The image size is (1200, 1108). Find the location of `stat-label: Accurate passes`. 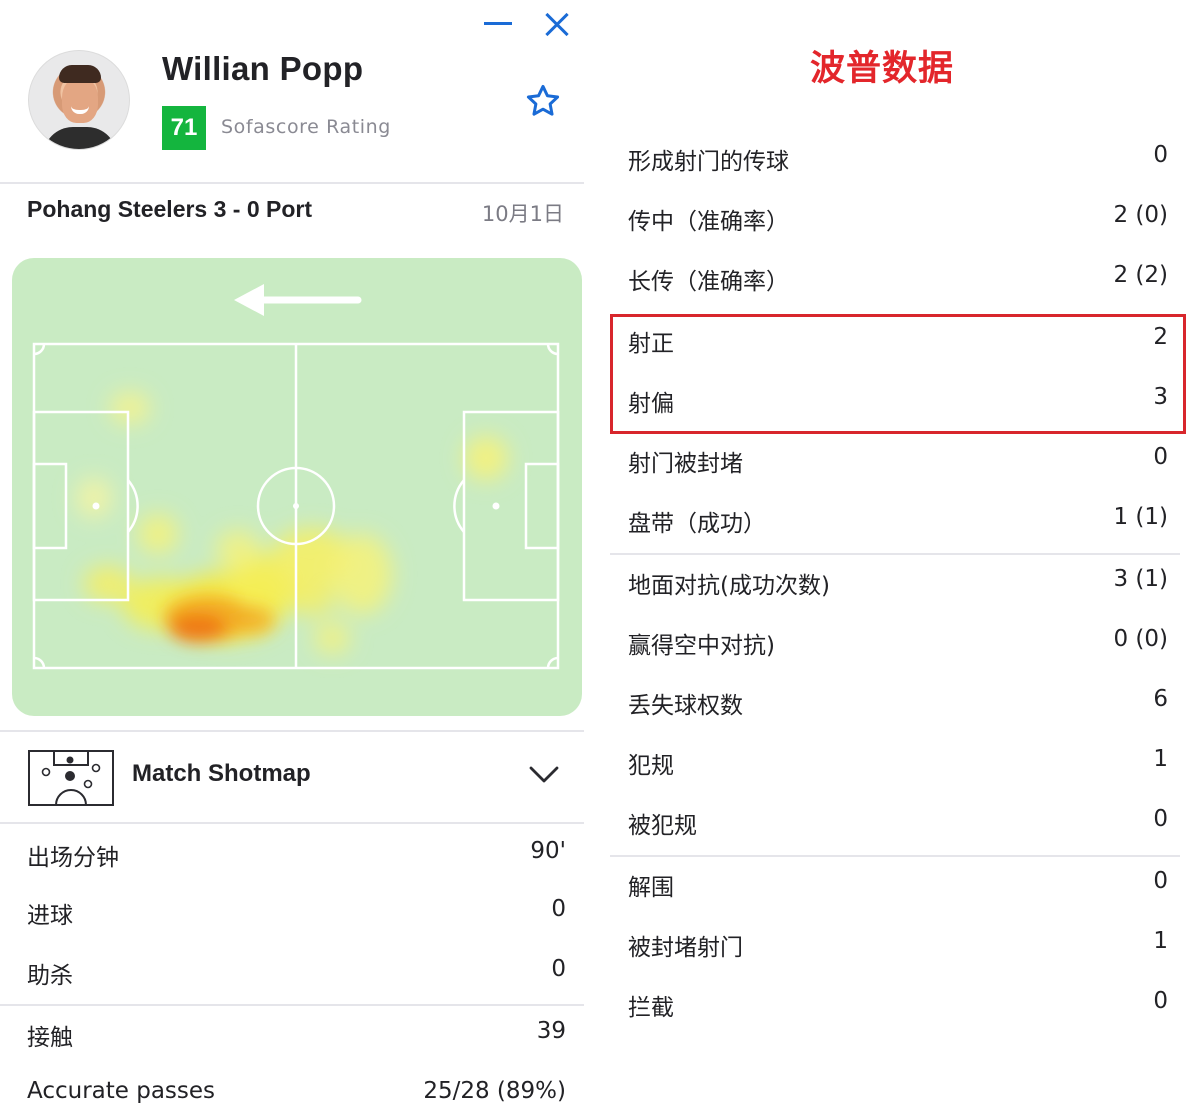

stat-label: Accurate passes is located at coordinates (121, 1091).